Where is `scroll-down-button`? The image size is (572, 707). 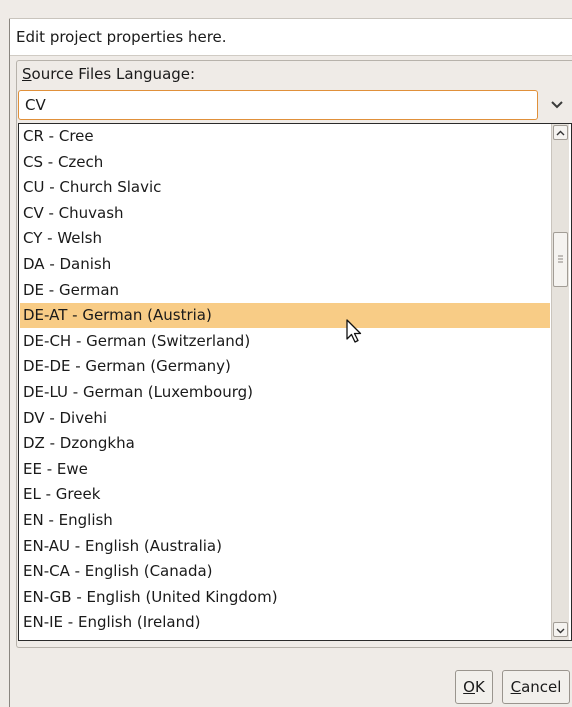
scroll-down-button is located at coordinates (560, 629).